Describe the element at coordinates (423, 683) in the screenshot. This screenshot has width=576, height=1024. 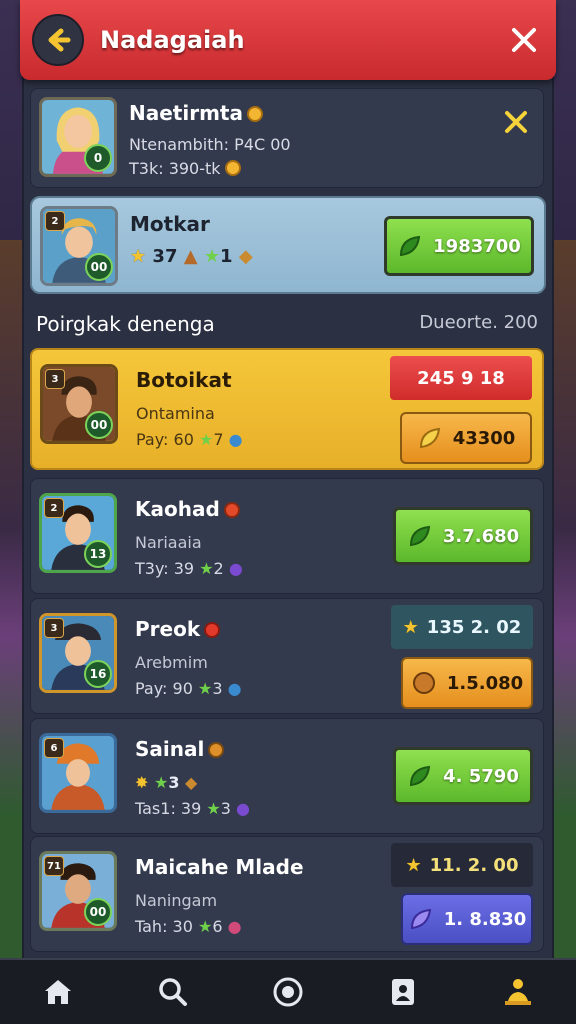
I see `box-icon` at that location.